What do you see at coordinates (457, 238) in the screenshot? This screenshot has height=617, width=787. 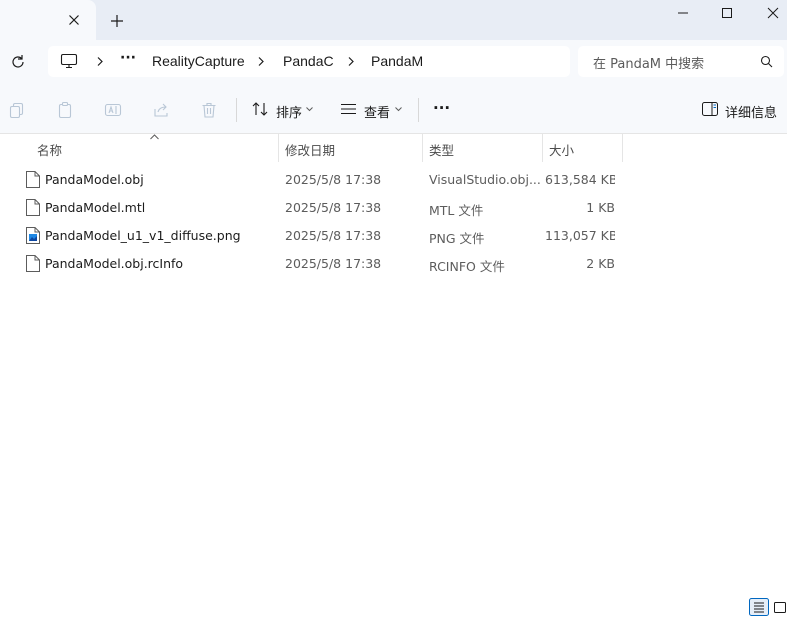 I see `file-type: PNG 文件` at bounding box center [457, 238].